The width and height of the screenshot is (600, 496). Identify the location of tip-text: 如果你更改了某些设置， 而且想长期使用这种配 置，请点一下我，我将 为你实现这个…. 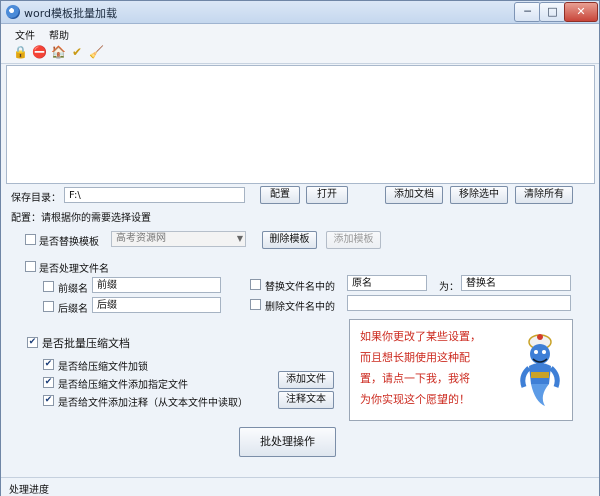
(420, 368).